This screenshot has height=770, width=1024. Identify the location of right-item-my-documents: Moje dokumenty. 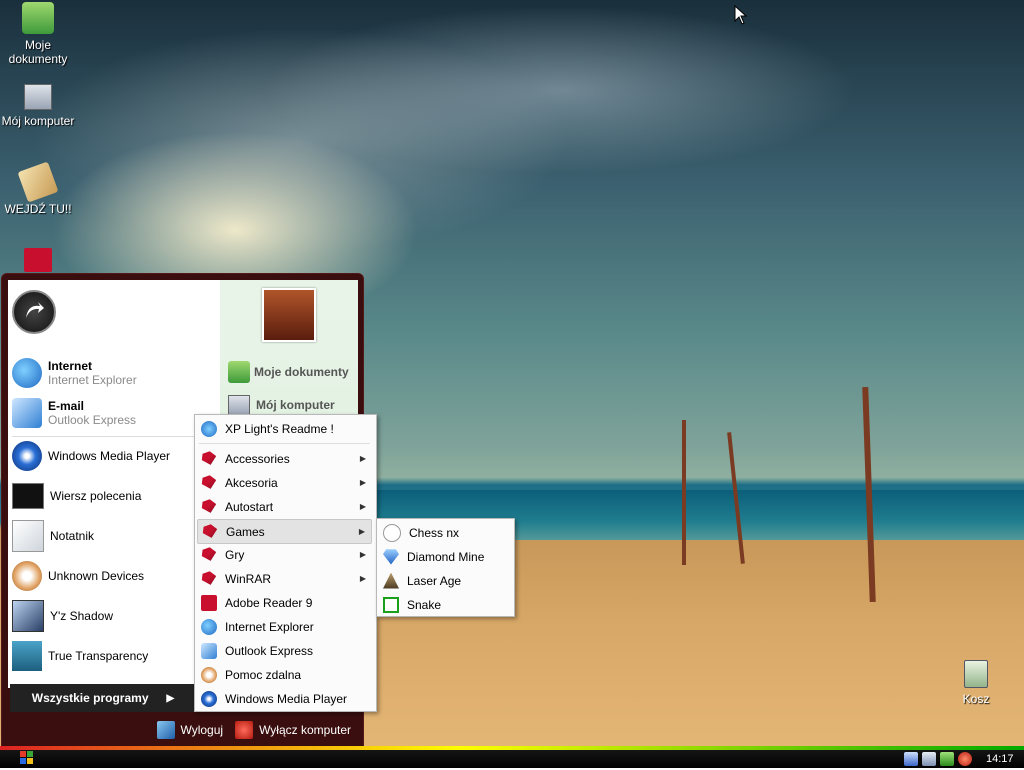
(292, 372).